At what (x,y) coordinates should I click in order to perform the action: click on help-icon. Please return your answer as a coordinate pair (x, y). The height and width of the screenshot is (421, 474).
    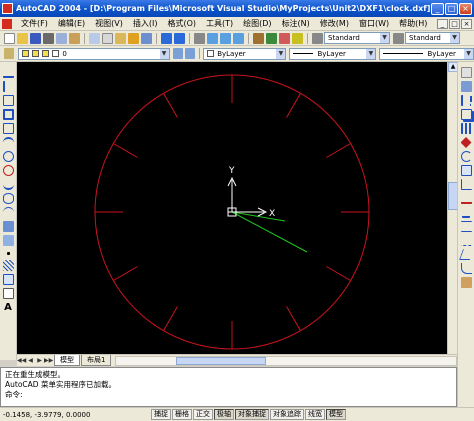
    Looking at the image, I should click on (297, 38).